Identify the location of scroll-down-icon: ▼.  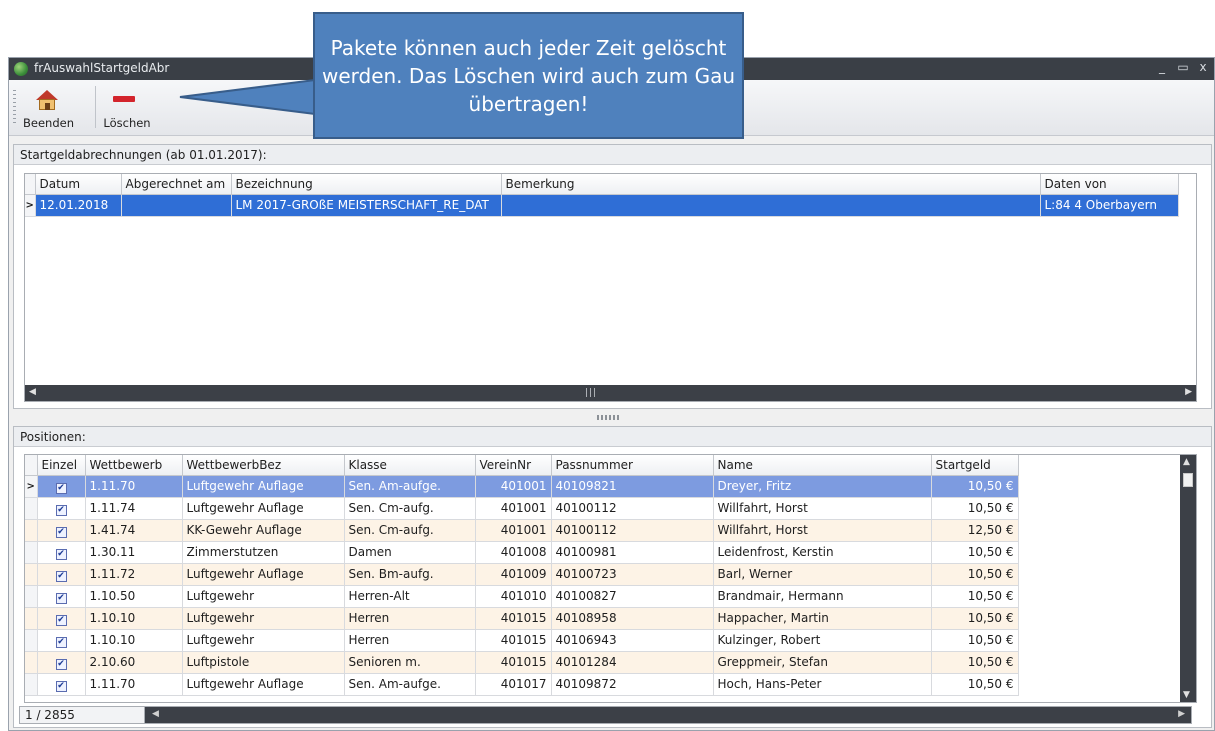
(1186, 695).